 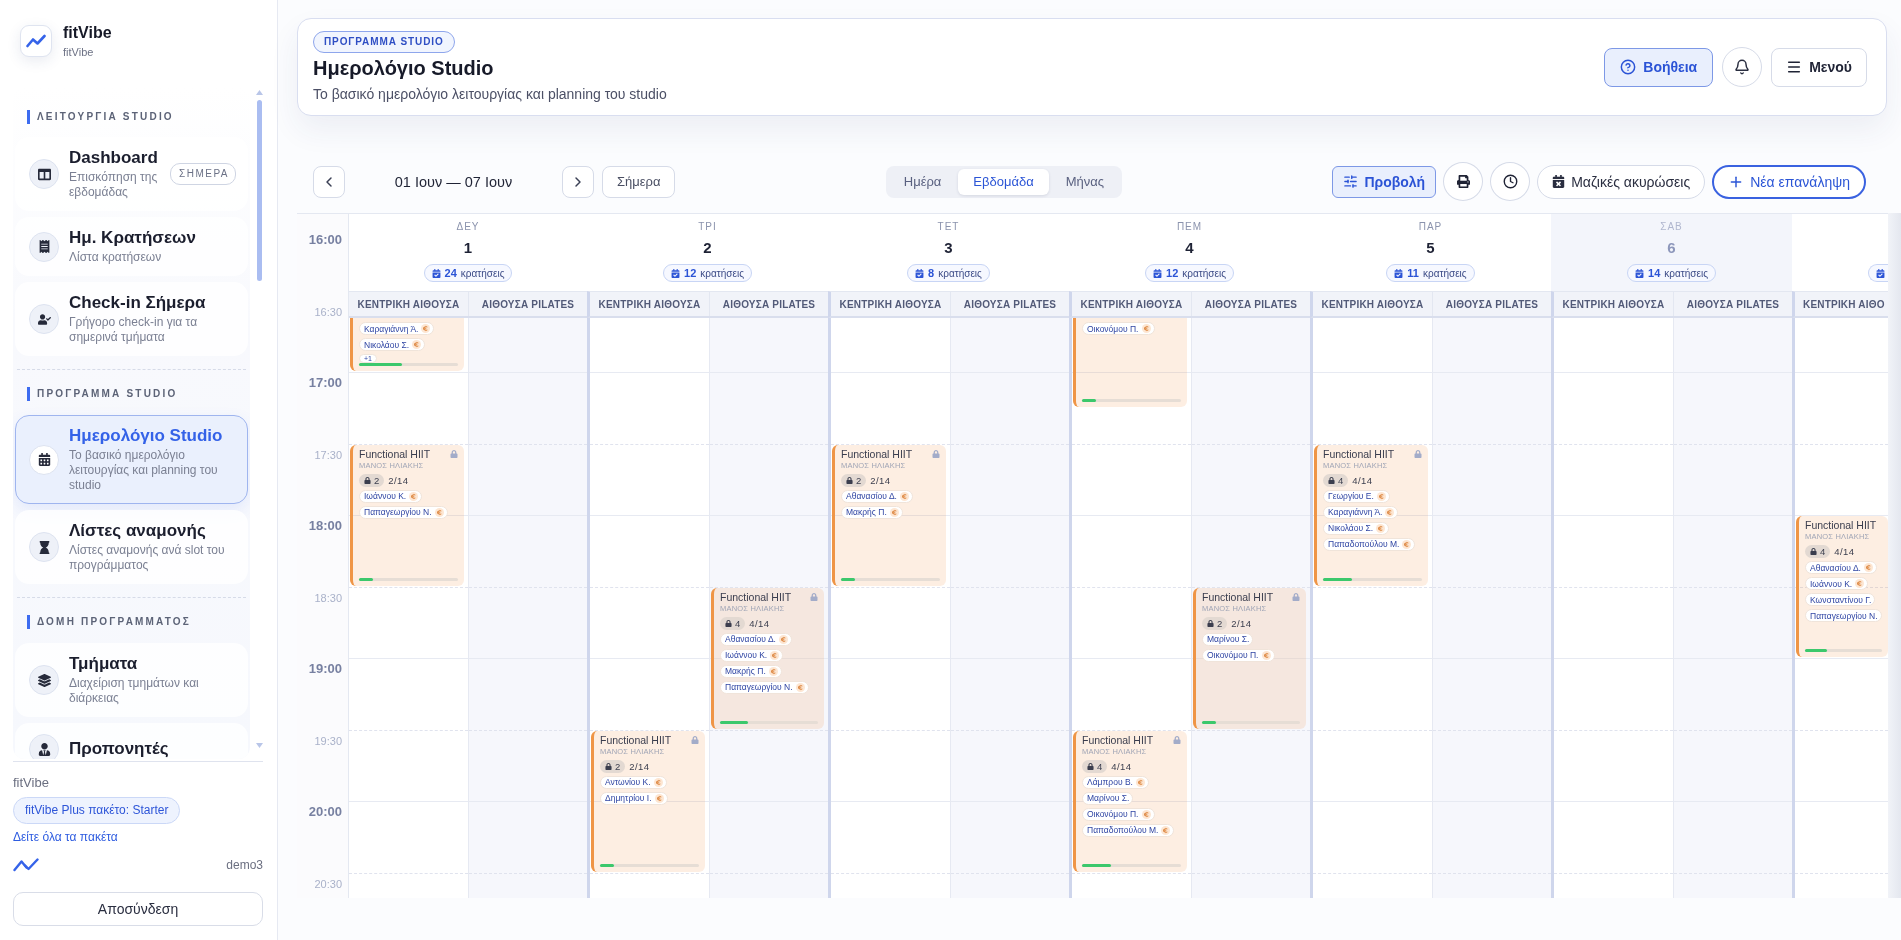 What do you see at coordinates (325, 383) in the screenshot?
I see `time-label: 17:00` at bounding box center [325, 383].